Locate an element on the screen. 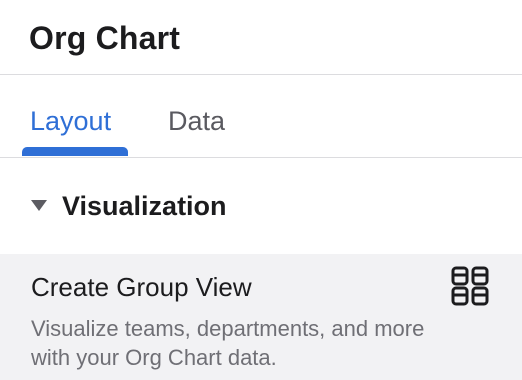 The image size is (522, 380). tab-layout: Layout is located at coordinates (70, 121).